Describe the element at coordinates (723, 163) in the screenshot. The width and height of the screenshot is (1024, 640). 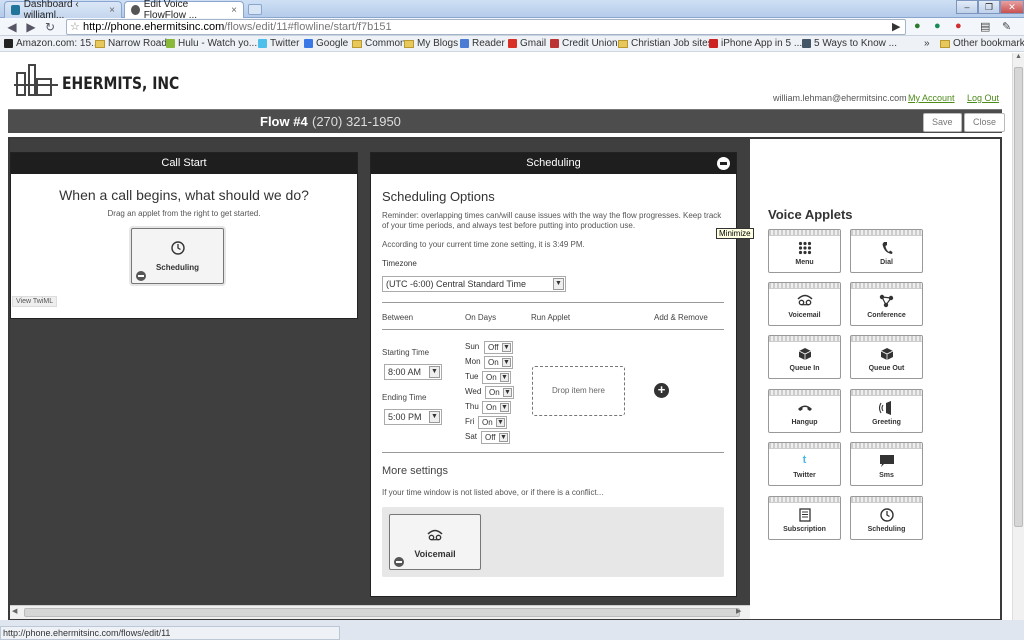
I see `minimize-icon` at that location.